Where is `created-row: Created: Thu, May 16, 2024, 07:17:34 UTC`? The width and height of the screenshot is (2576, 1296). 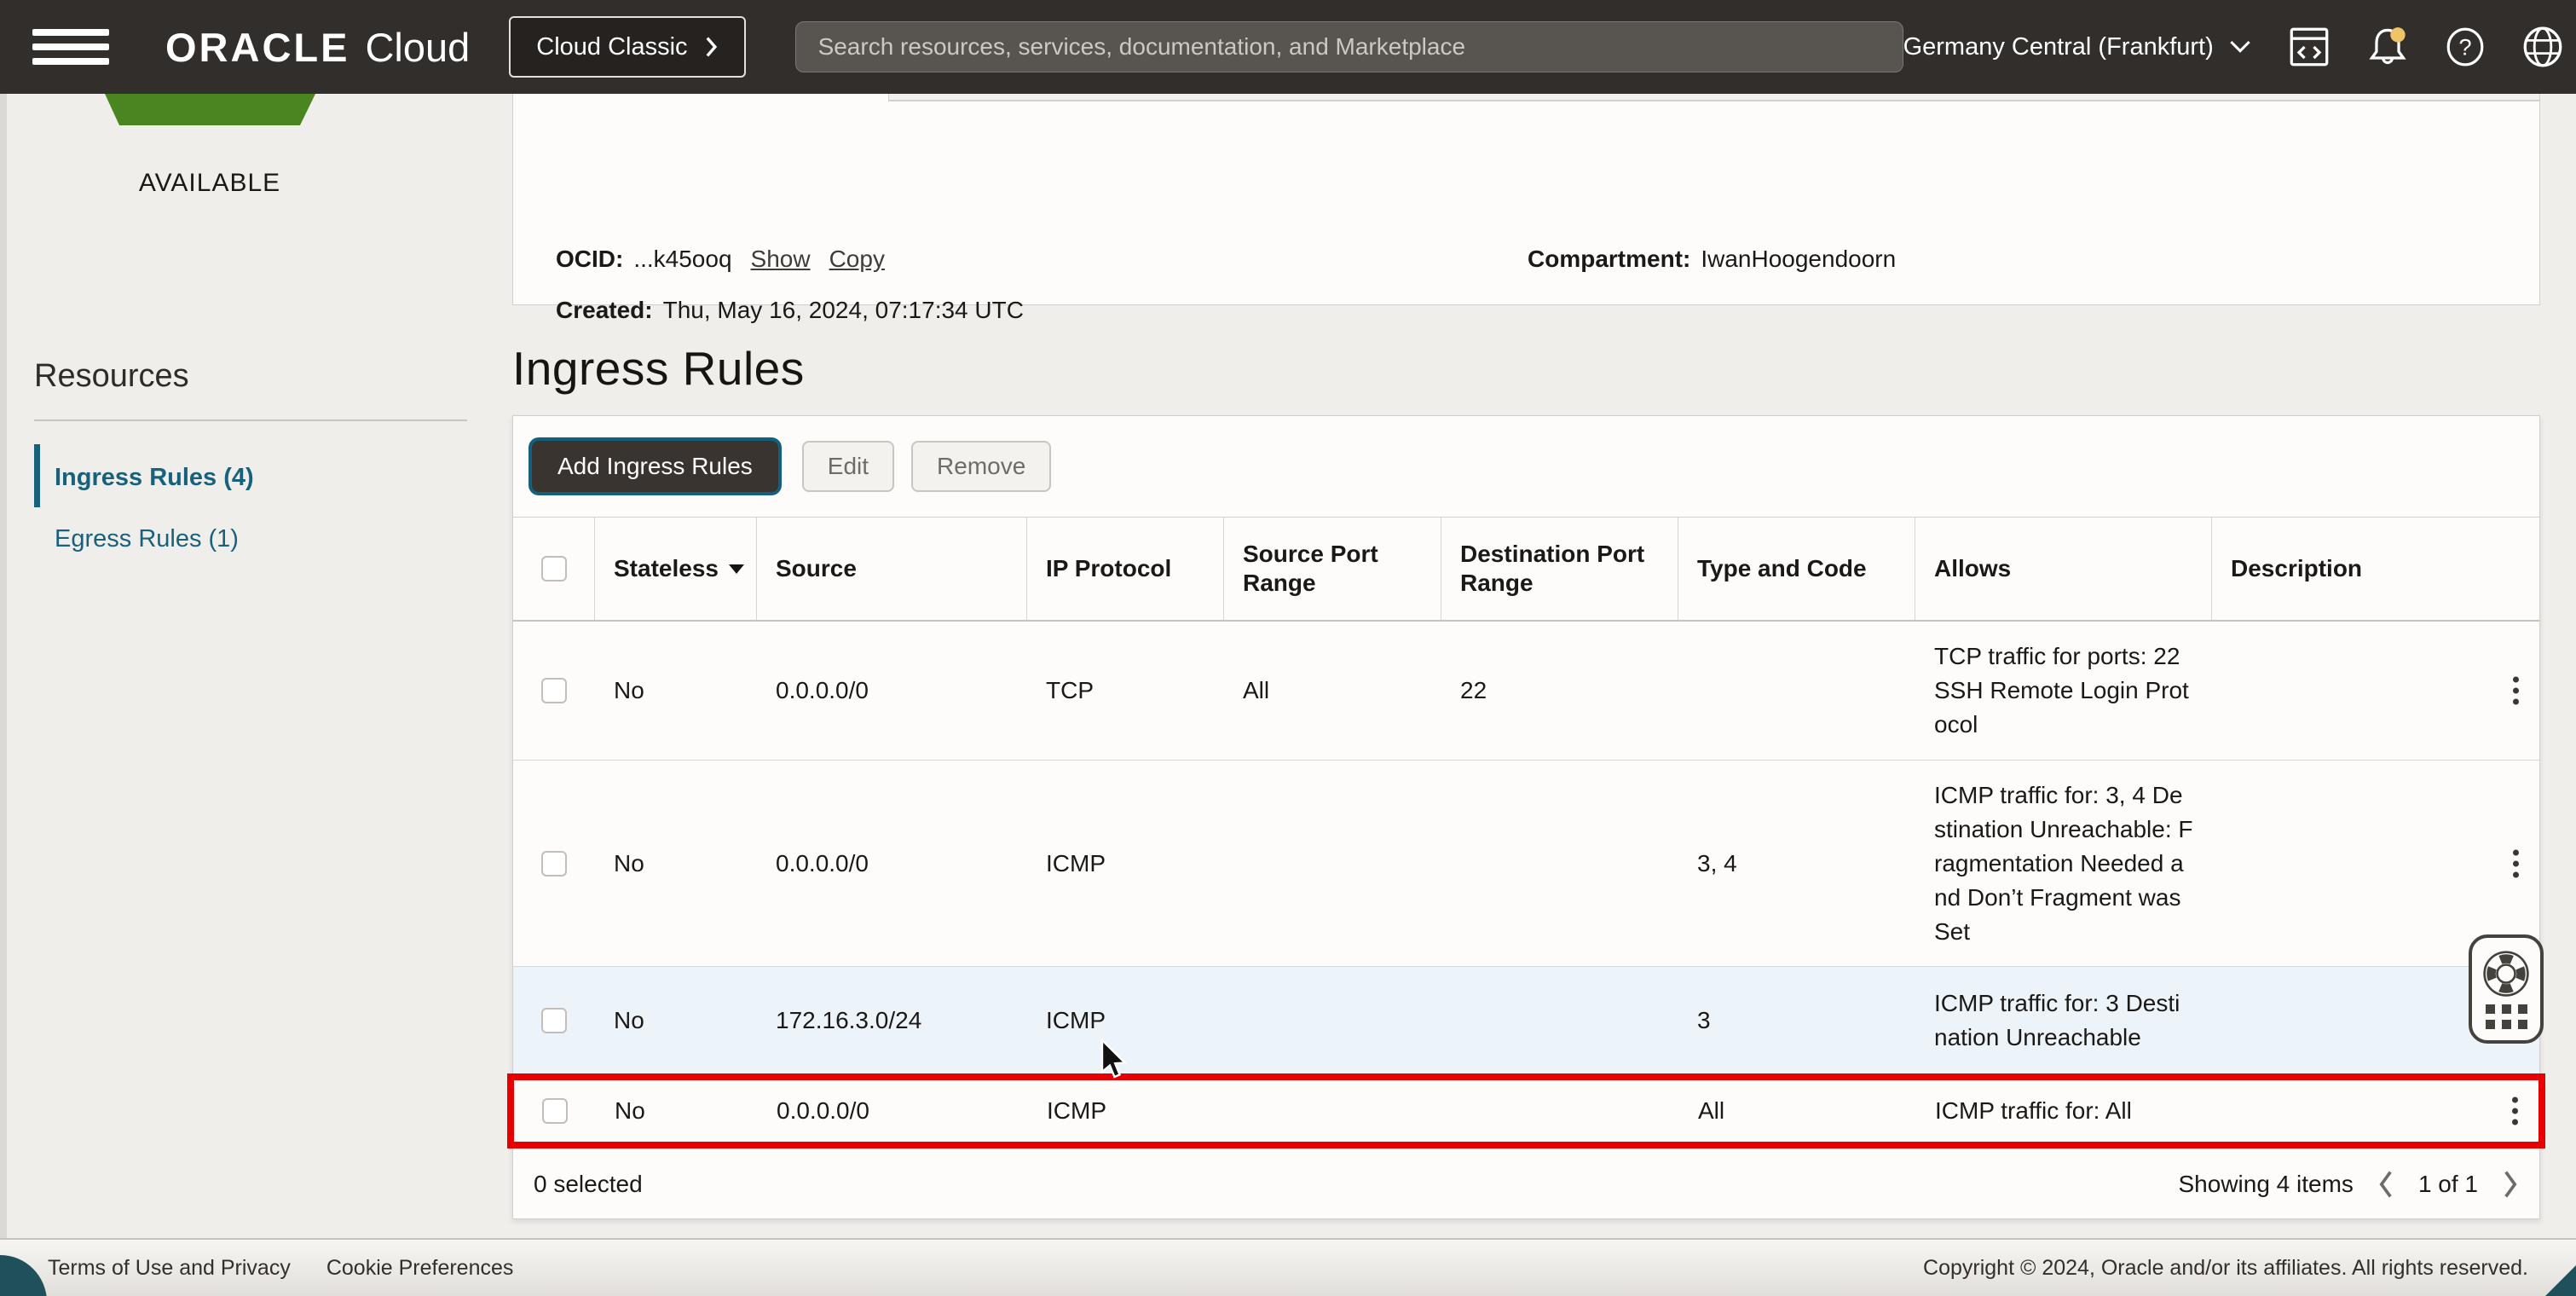 created-row: Created: Thu, May 16, 2024, 07:17:34 UTC is located at coordinates (790, 310).